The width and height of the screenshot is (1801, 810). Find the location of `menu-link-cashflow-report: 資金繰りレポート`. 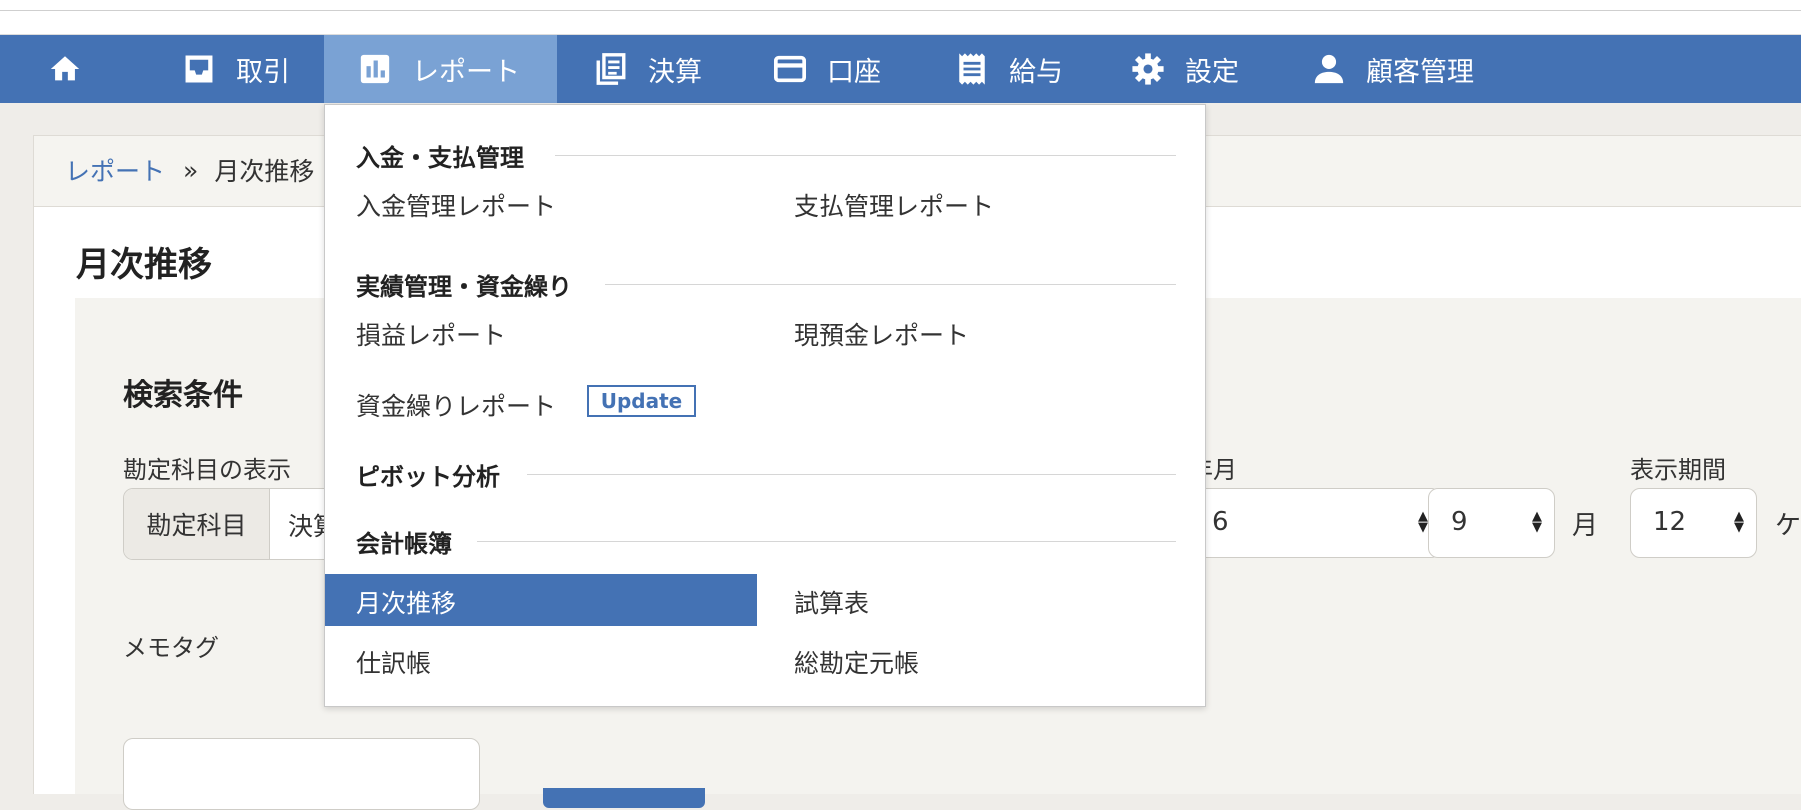

menu-link-cashflow-report: 資金繰りレポート is located at coordinates (456, 405).